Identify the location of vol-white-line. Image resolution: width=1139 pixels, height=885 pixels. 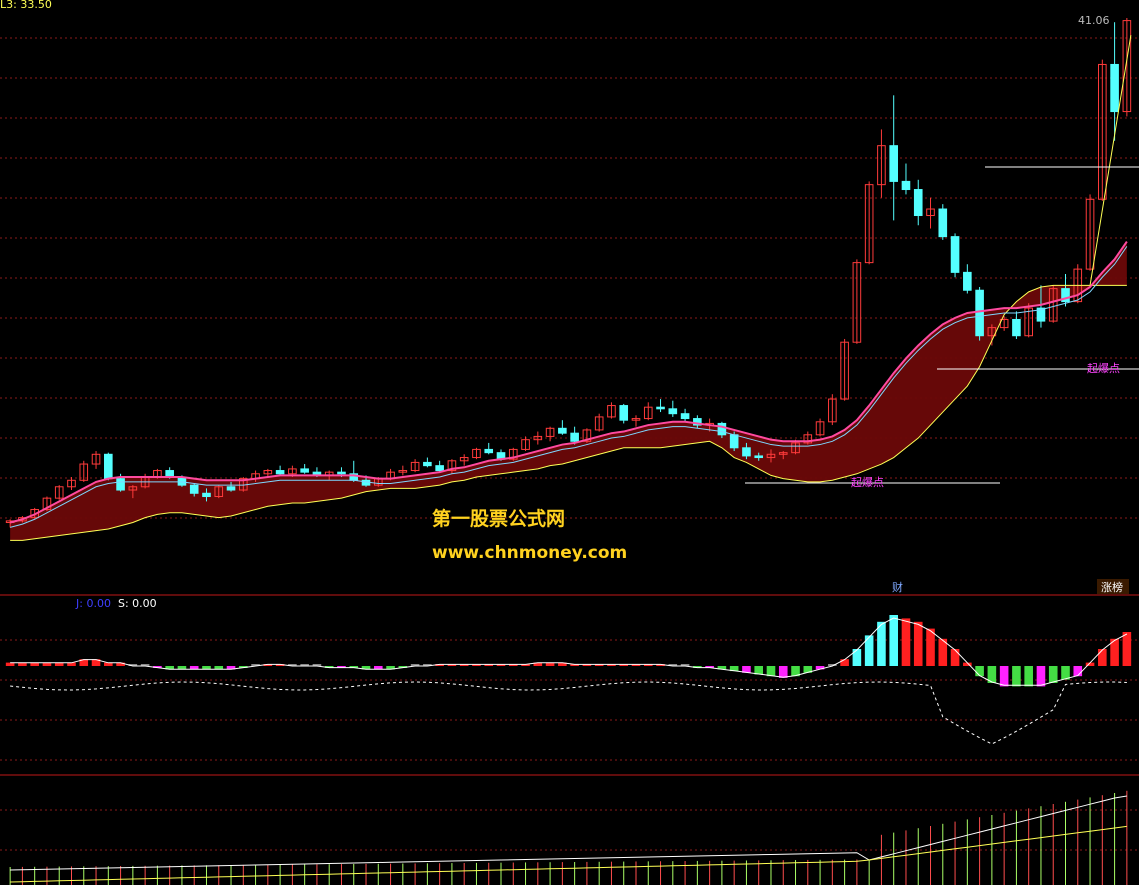
(568, 833).